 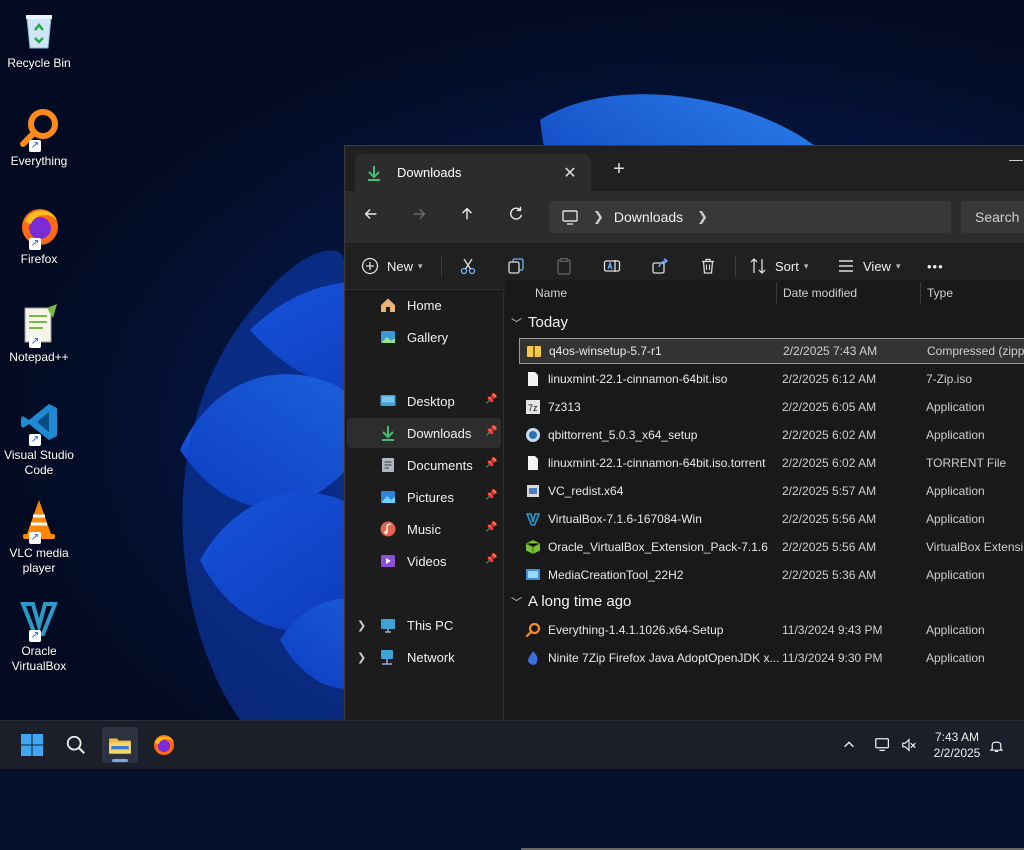 I want to click on rename-button, so click(x=612, y=266).